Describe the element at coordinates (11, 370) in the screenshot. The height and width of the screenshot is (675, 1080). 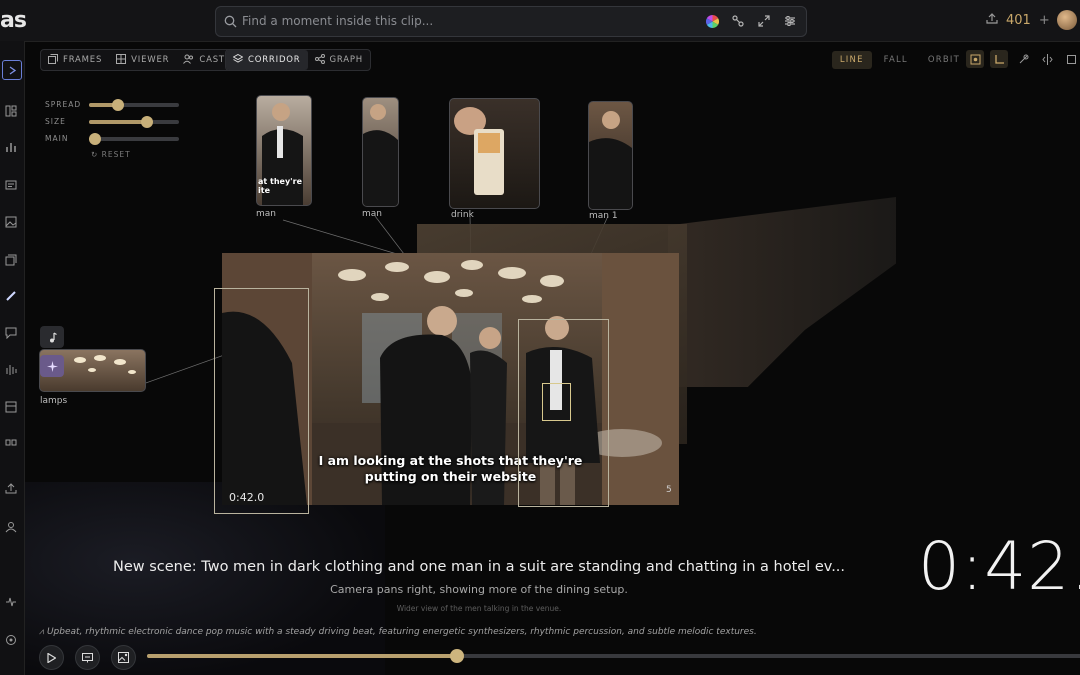
I see `waveform-icon` at that location.